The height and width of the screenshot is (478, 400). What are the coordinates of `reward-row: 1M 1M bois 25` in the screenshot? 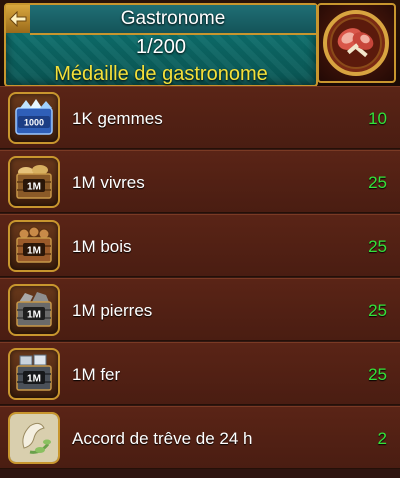 It's located at (200, 245).